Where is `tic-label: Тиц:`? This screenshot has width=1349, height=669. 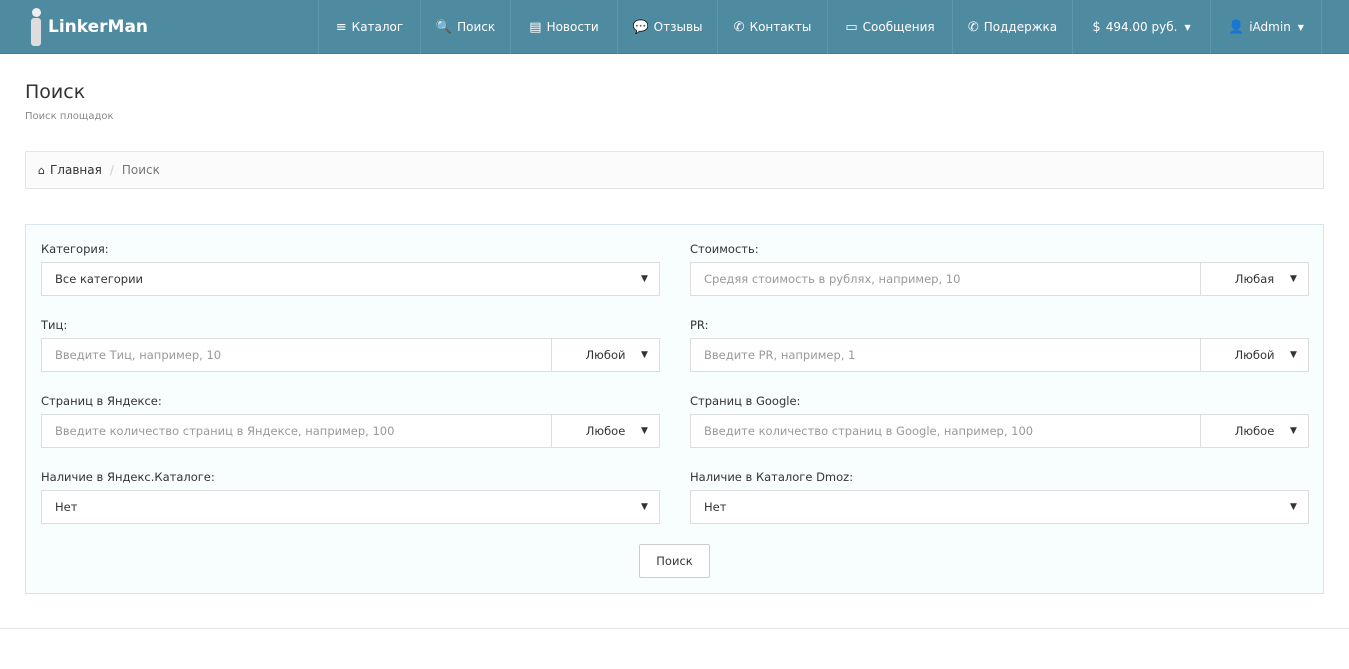 tic-label: Тиц: is located at coordinates (54, 325).